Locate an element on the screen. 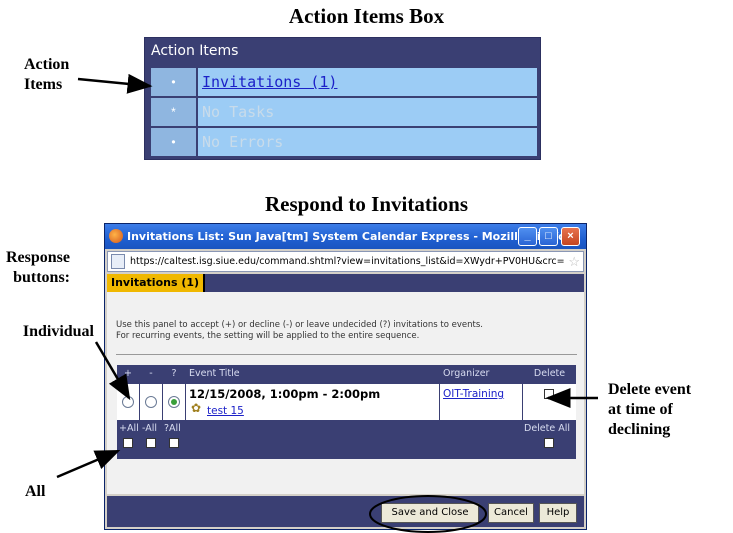  arrow-action-items is located at coordinates (115, 83).